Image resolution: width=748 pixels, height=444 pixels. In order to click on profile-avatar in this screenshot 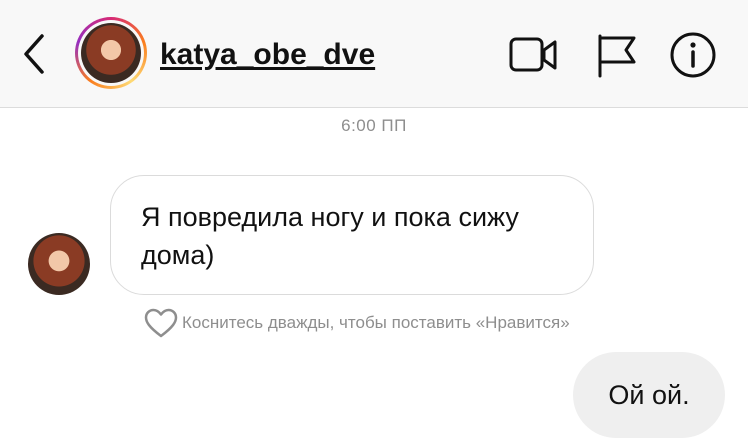, I will do `click(111, 53)`.